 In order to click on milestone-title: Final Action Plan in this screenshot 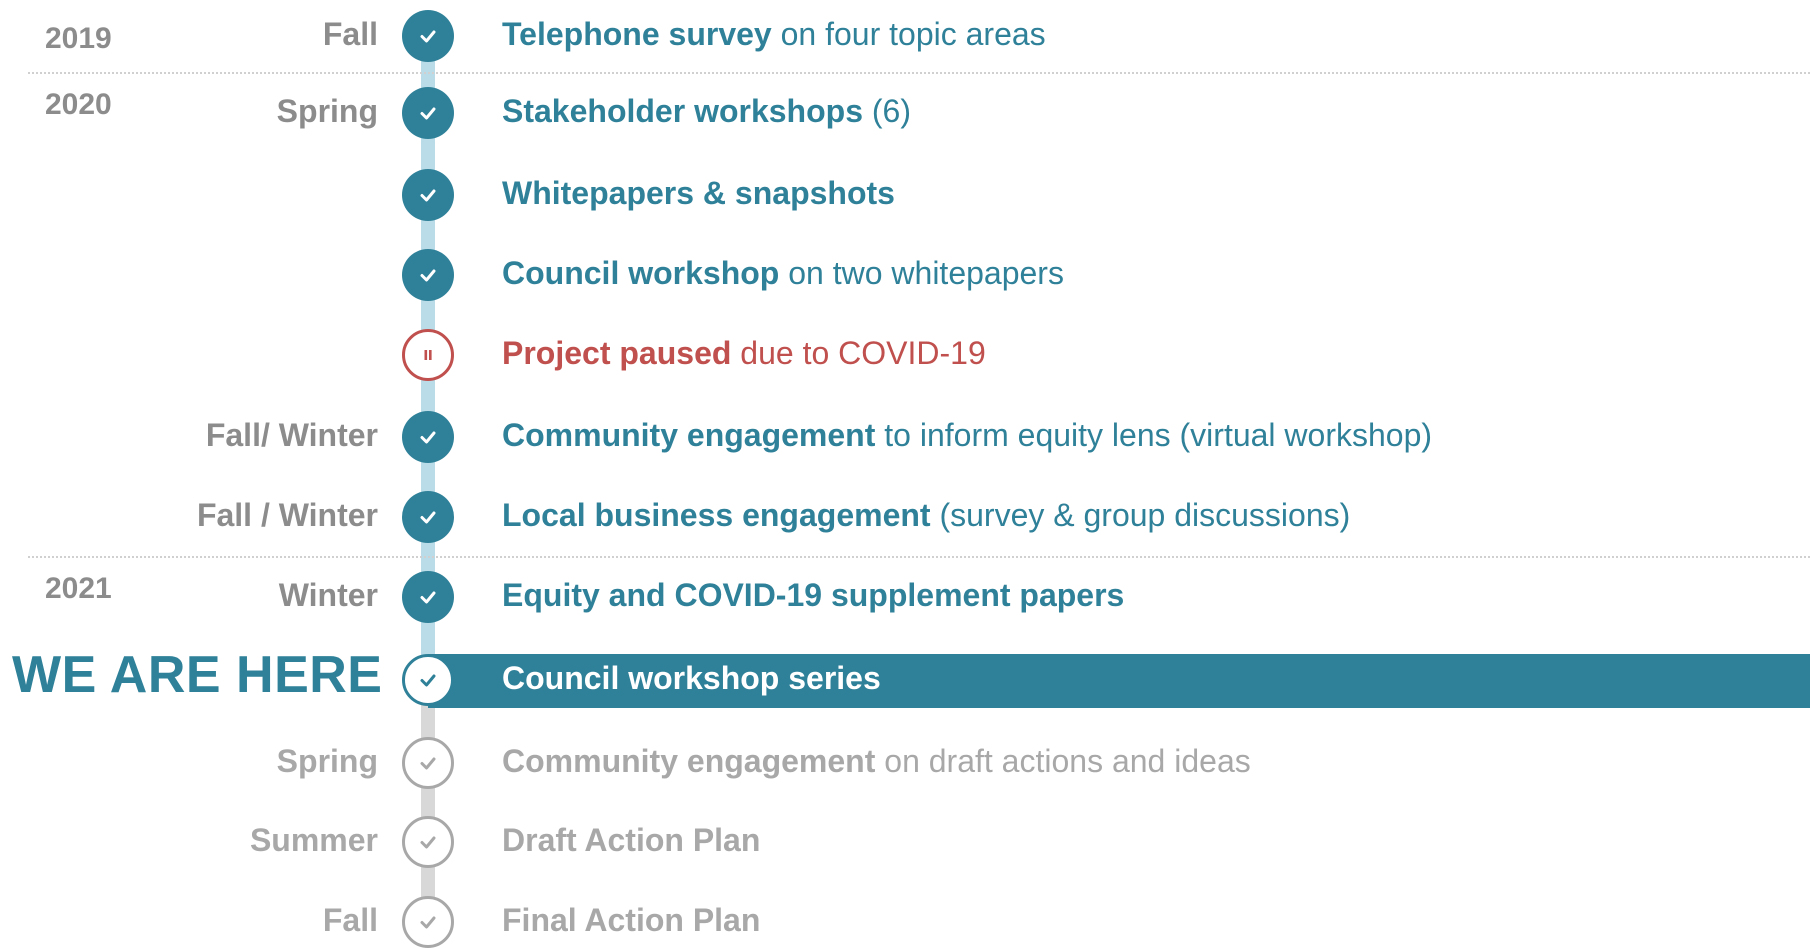, I will do `click(631, 920)`.